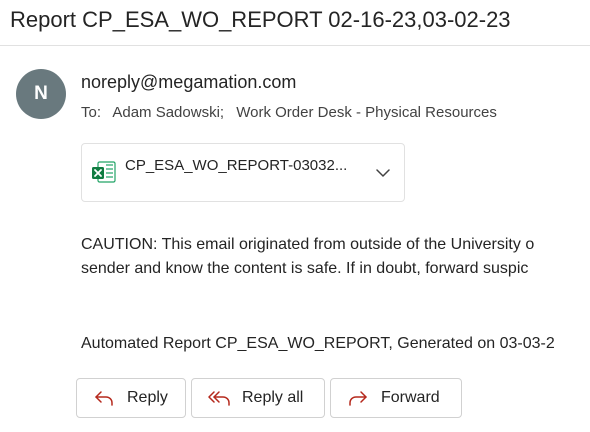 Image resolution: width=590 pixels, height=432 pixels. I want to click on sender-avatar: N, so click(41, 94).